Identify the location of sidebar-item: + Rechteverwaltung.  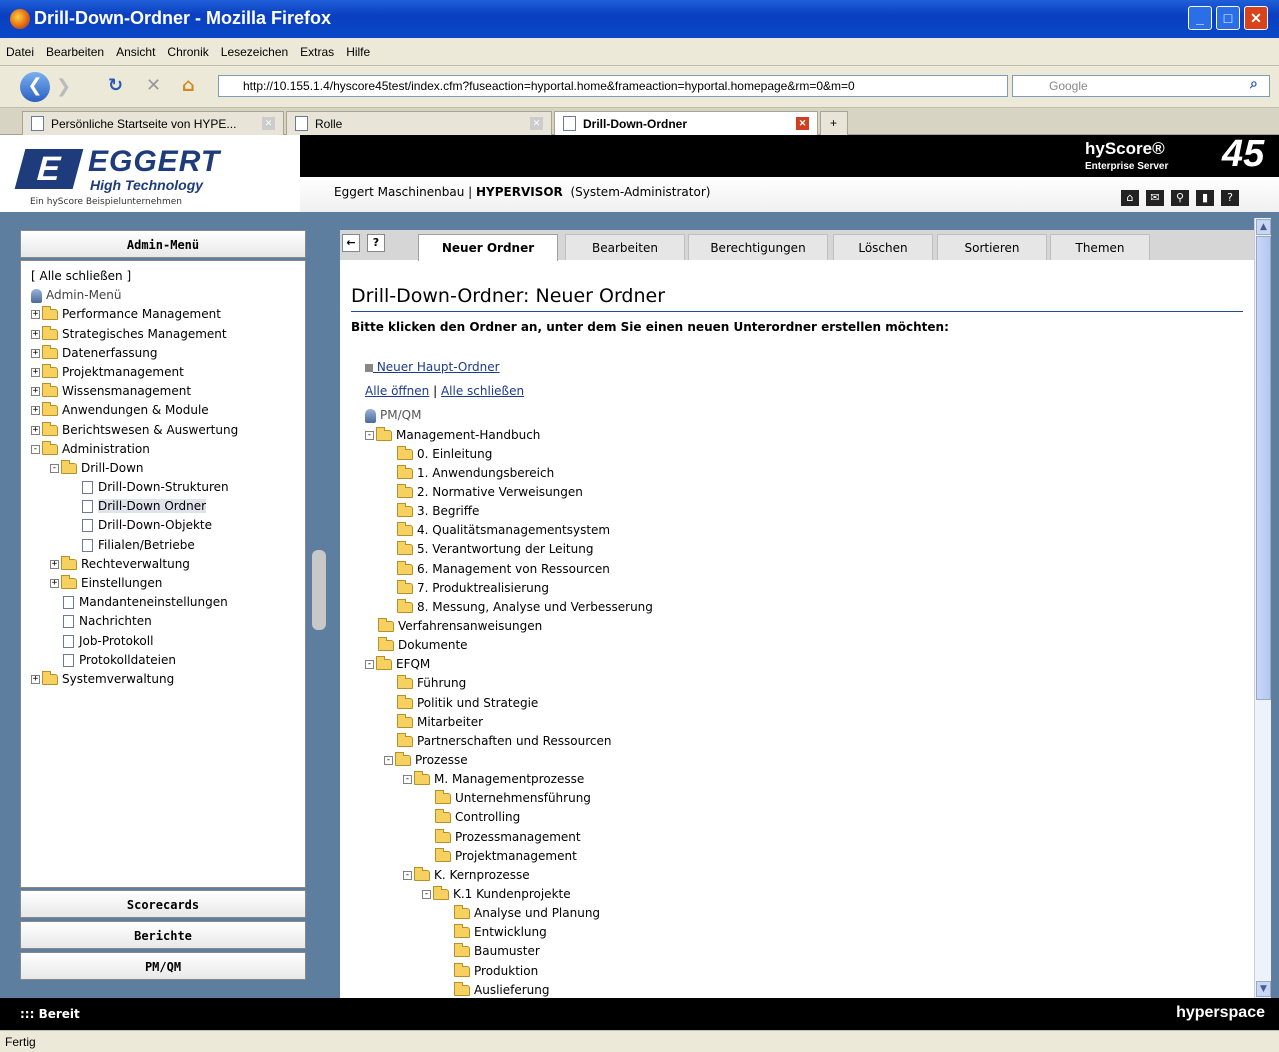
(168, 564).